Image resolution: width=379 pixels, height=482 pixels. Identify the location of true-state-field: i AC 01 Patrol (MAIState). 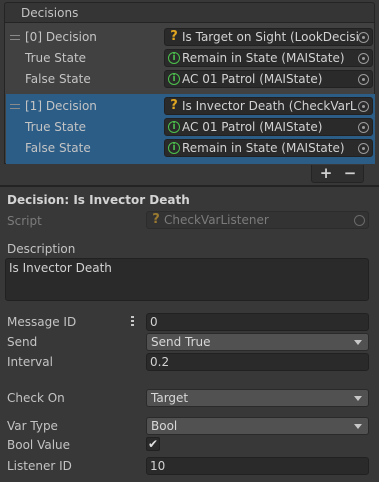
(268, 127).